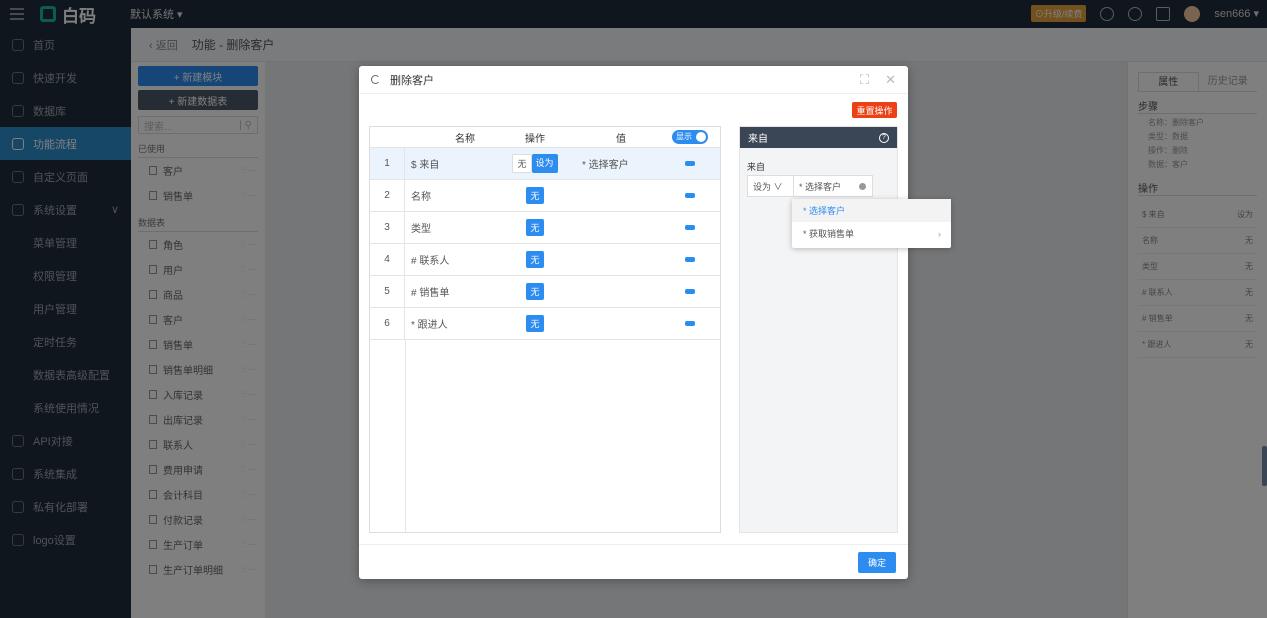  I want to click on side-handle, so click(1264, 466).